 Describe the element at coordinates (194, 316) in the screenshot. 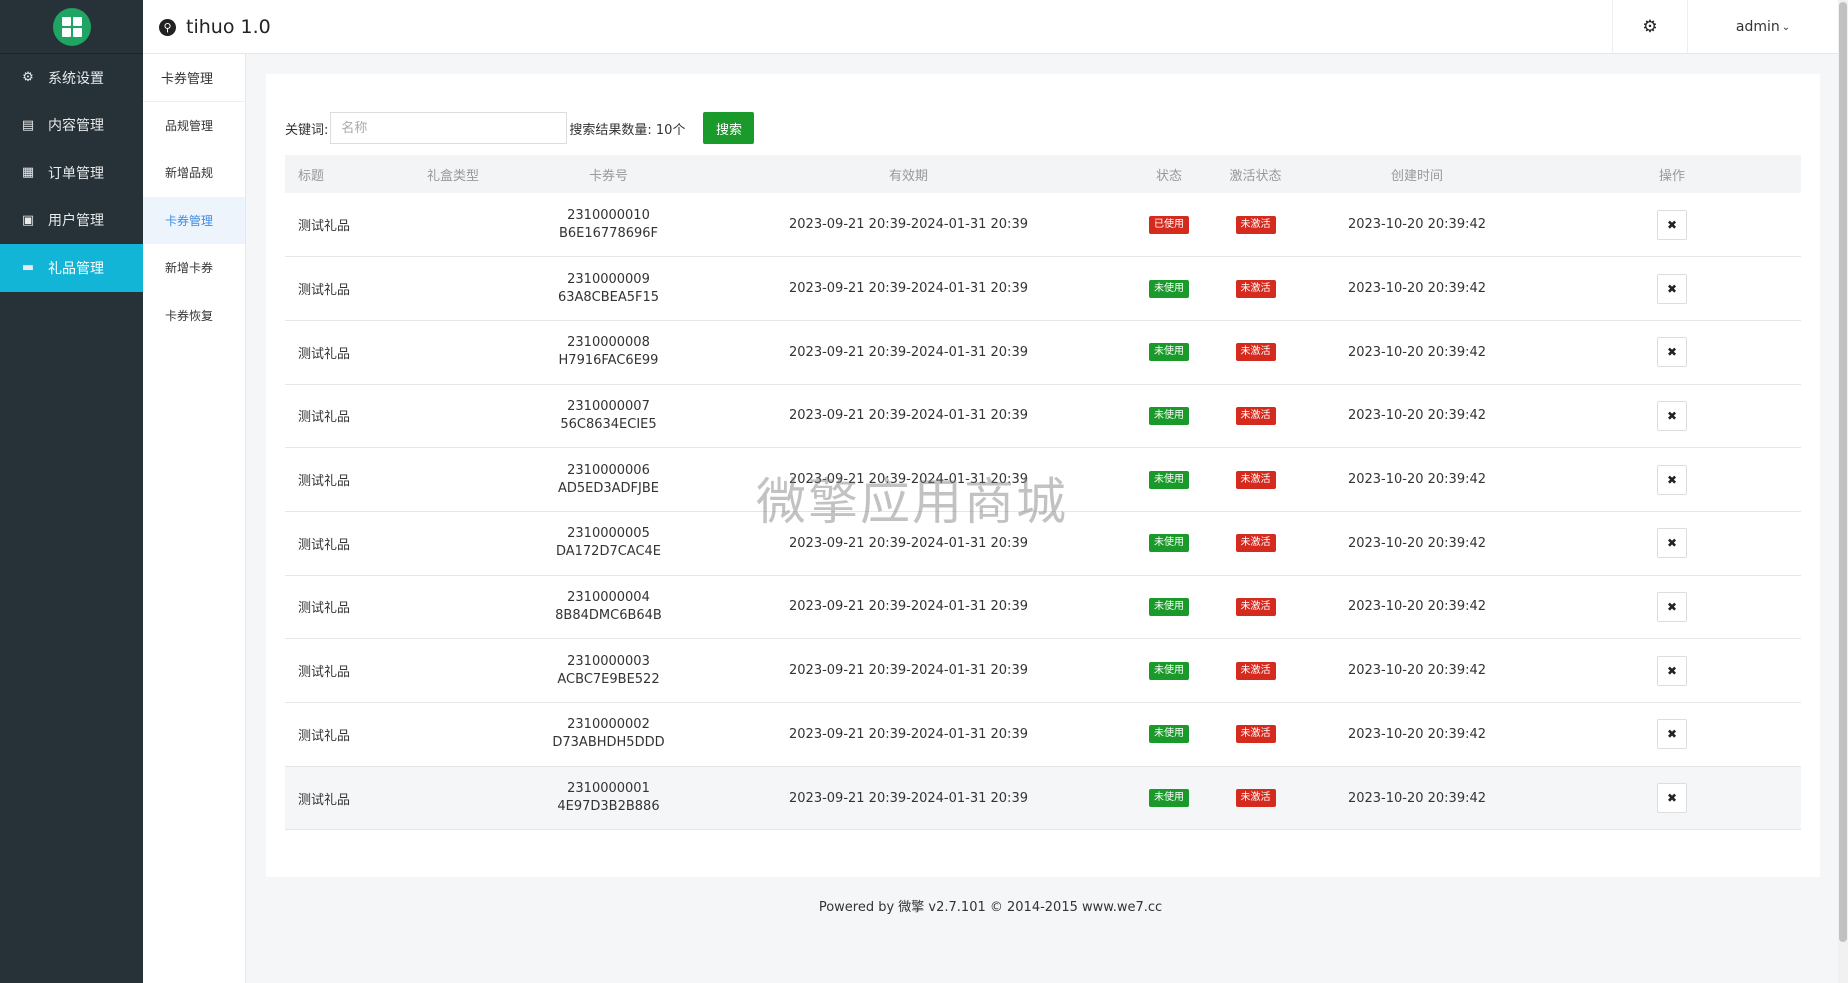

I see `subnav-item-4: 卡券恢复` at that location.